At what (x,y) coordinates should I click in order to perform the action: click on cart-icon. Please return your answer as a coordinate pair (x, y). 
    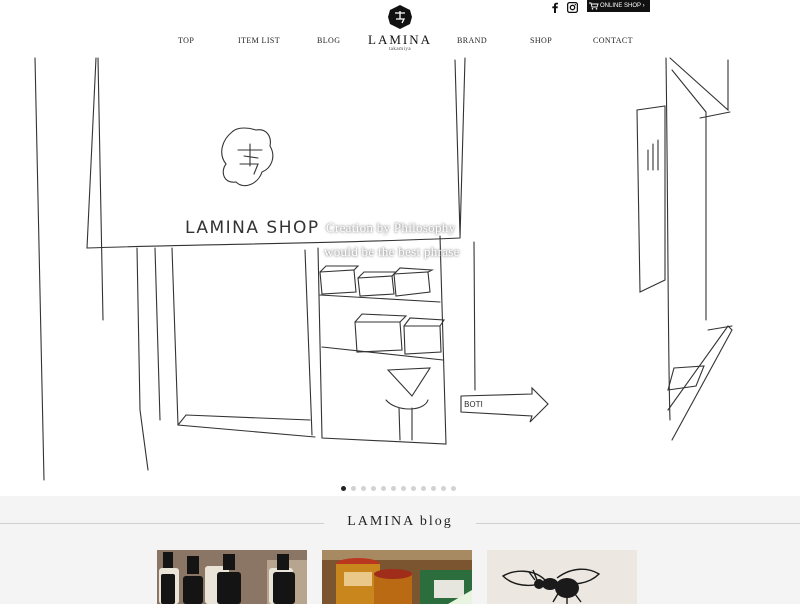
    Looking at the image, I should click on (594, 6).